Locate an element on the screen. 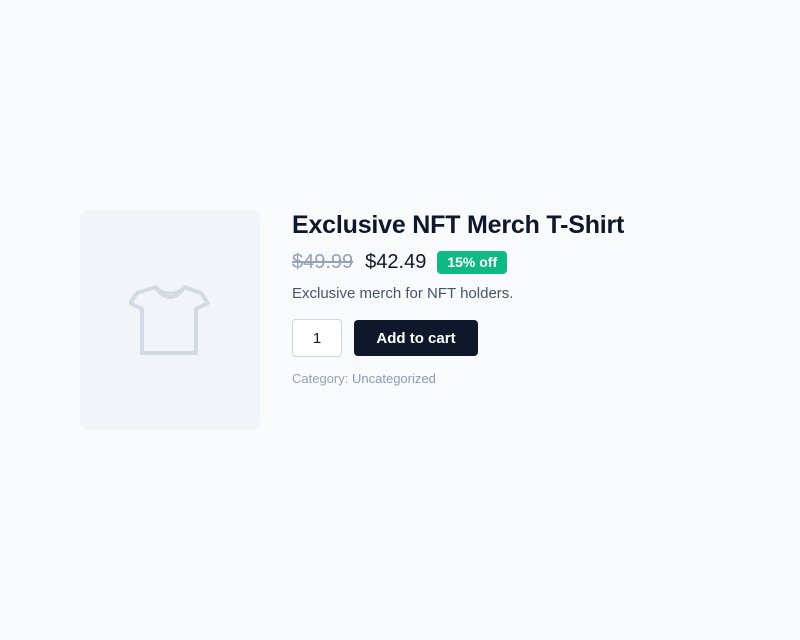 The height and width of the screenshot is (640, 800). add-to-cart-form: Add to cart is located at coordinates (502, 338).